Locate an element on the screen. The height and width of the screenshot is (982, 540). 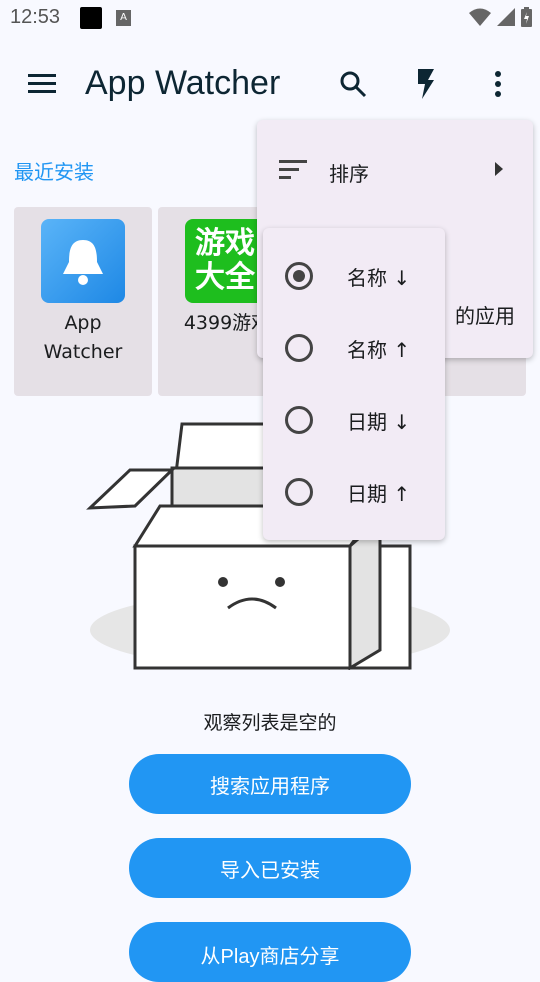
sort-option-date-desc: 日期 ↓ is located at coordinates (354, 420).